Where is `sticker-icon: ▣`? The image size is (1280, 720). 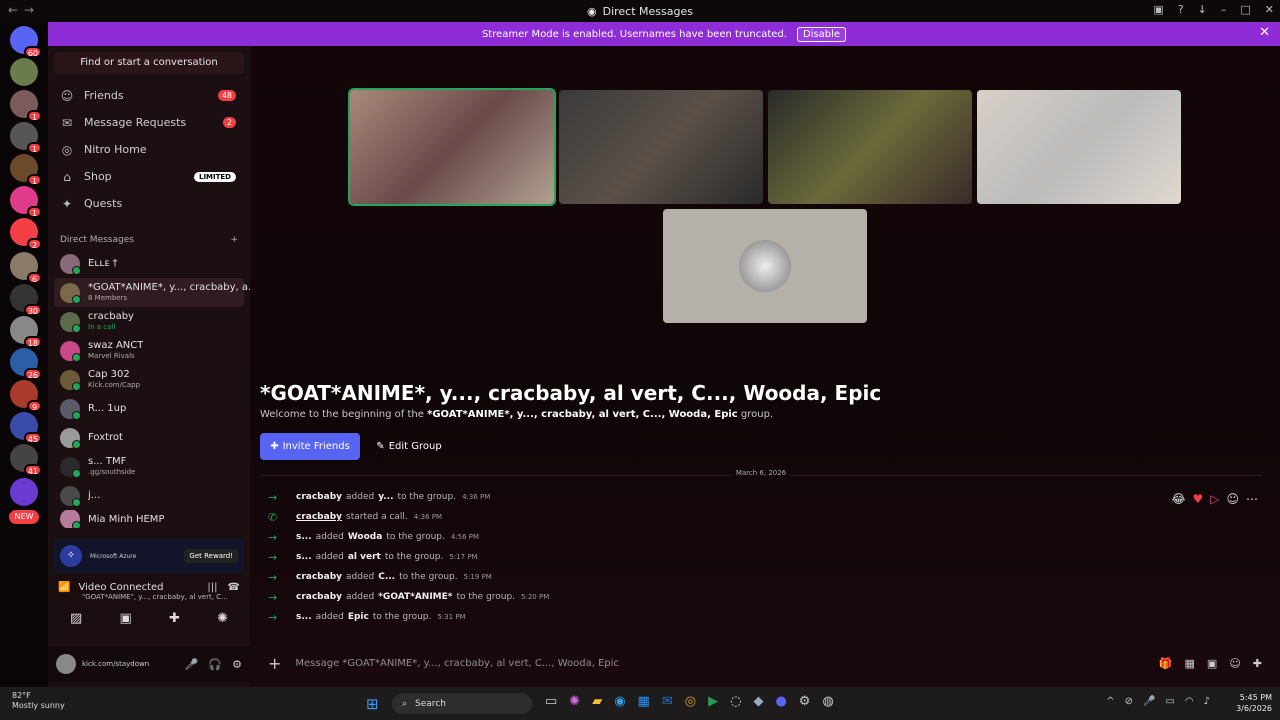 sticker-icon: ▣ is located at coordinates (1212, 663).